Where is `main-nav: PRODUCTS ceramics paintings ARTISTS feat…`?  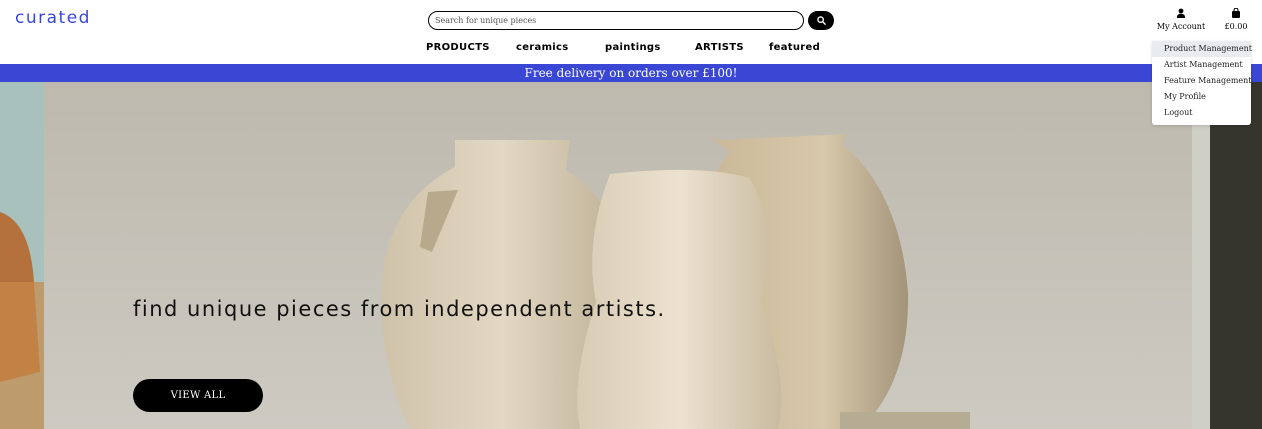 main-nav: PRODUCTS ceramics paintings ARTISTS feat… is located at coordinates (632, 49).